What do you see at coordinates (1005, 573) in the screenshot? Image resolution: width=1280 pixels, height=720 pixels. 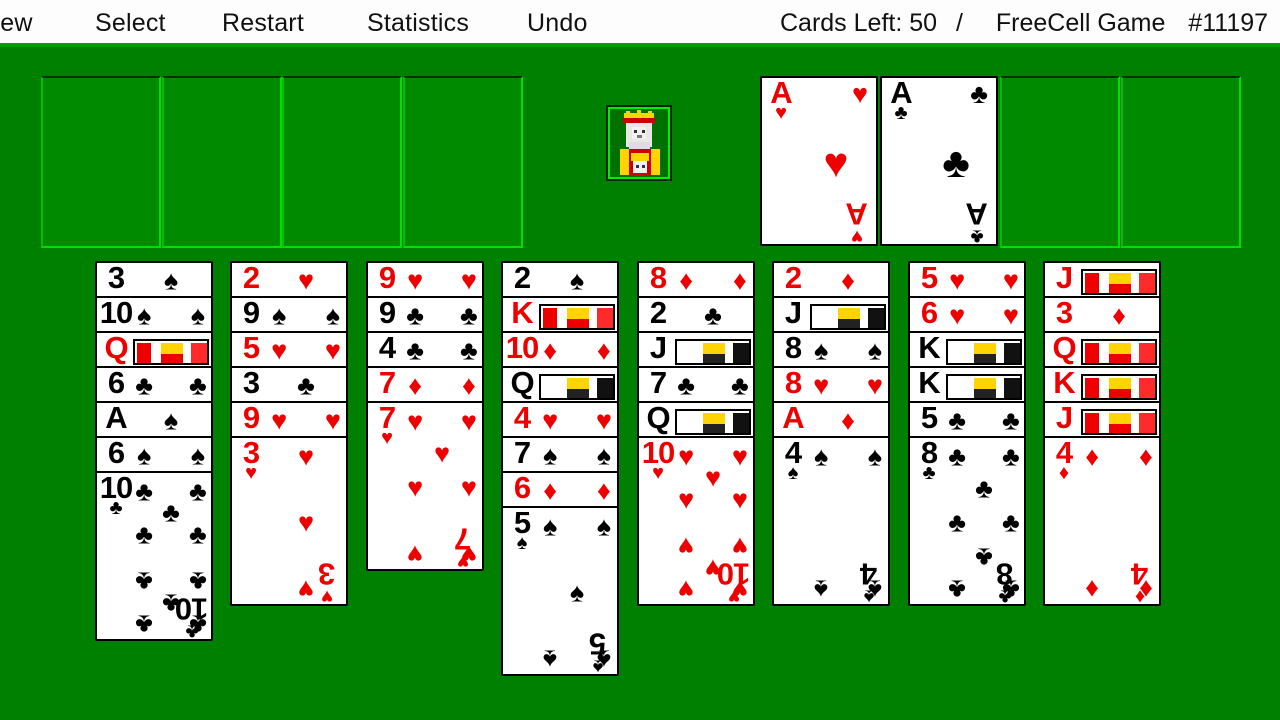 I see `card-rank-inverted: 8` at bounding box center [1005, 573].